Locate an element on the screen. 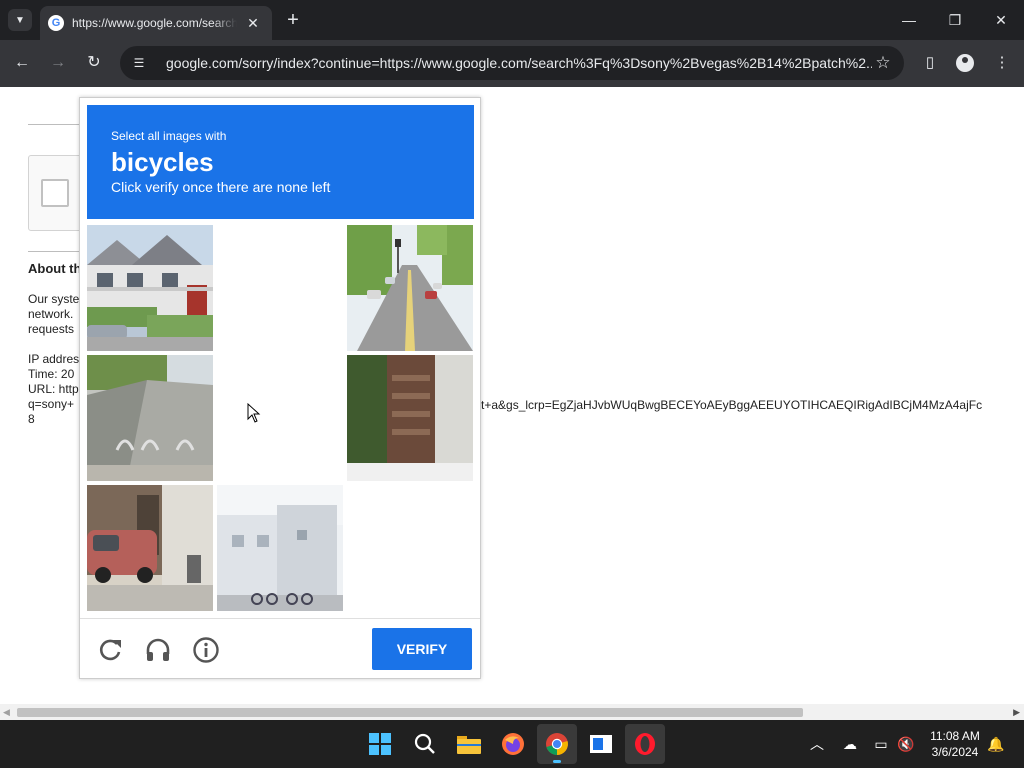 The height and width of the screenshot is (768, 1024). search-icon is located at coordinates (425, 744).